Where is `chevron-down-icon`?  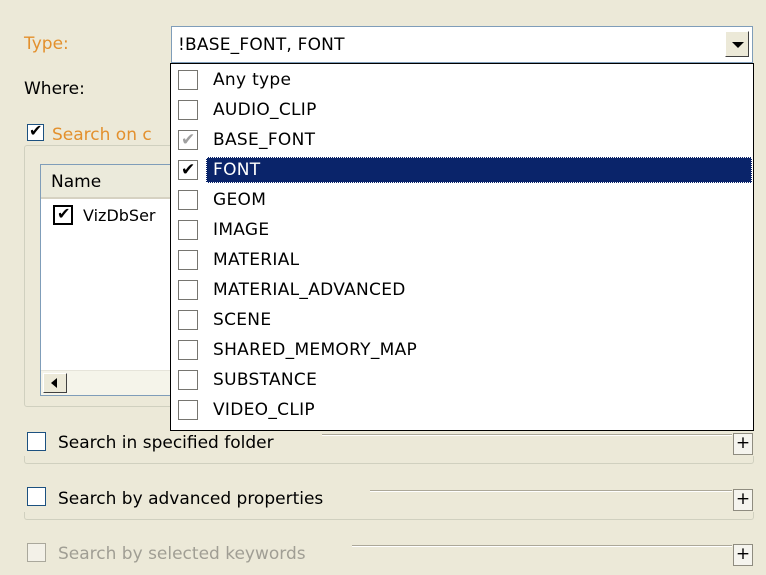 chevron-down-icon is located at coordinates (738, 45).